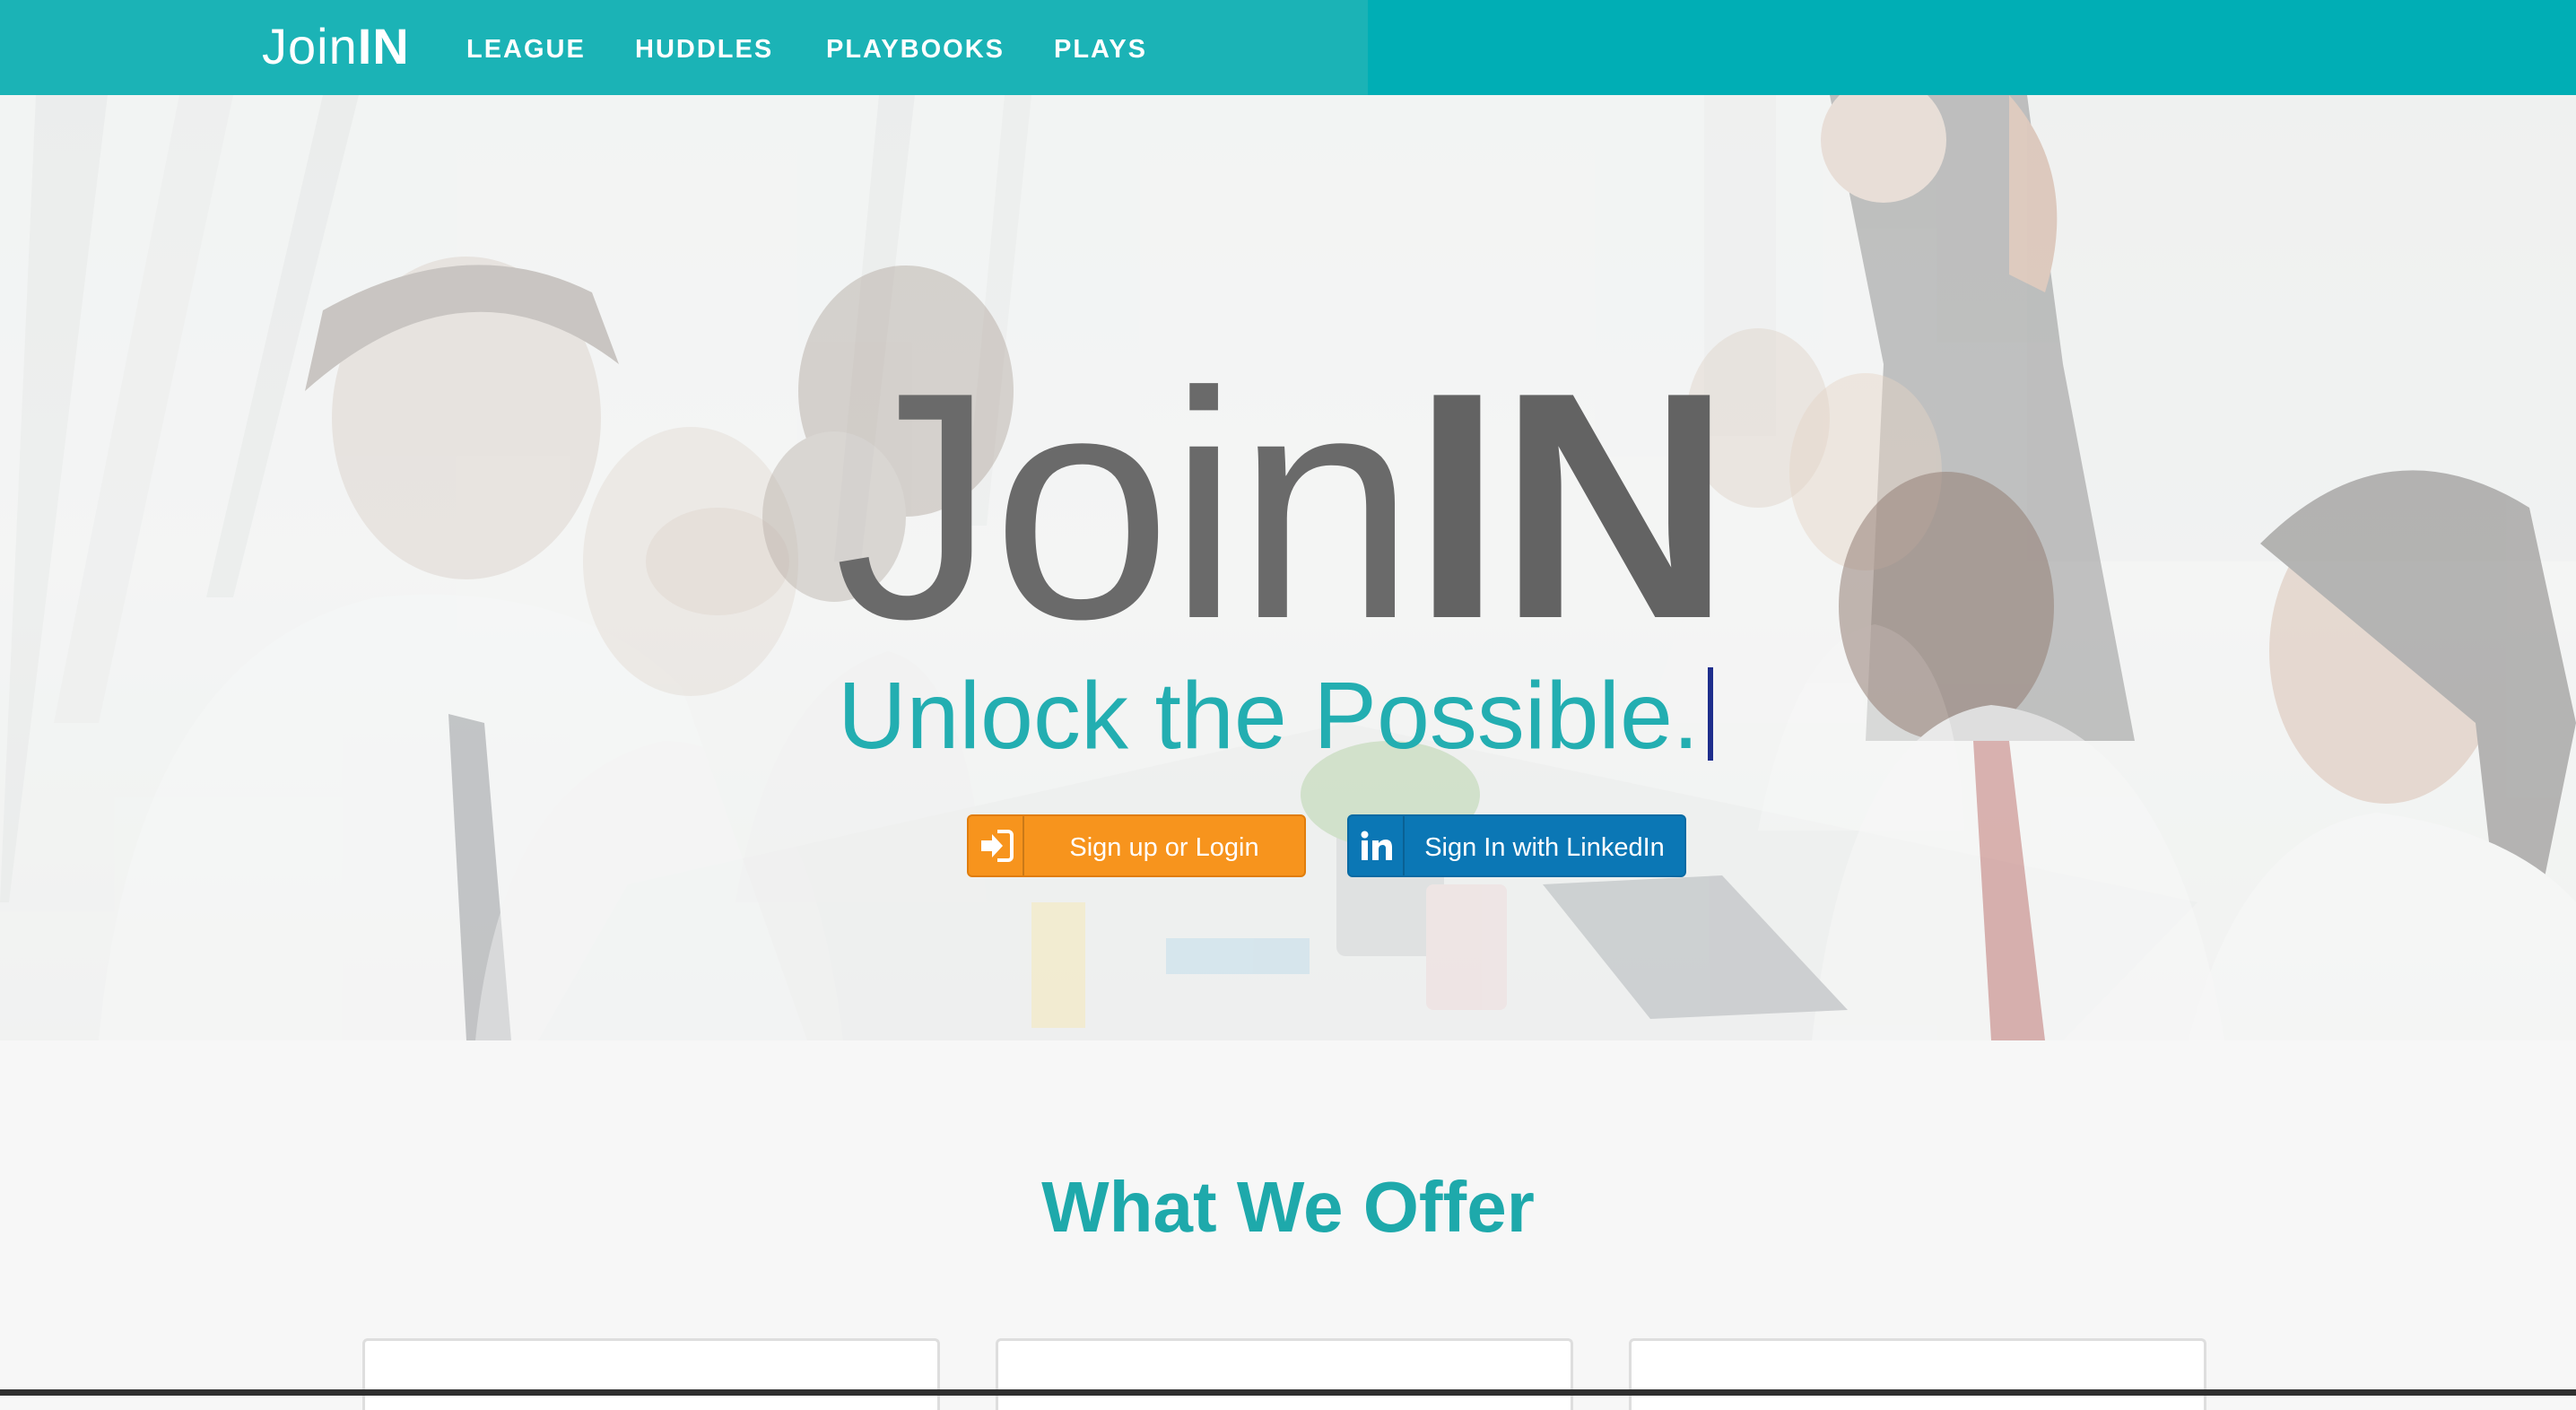 The width and height of the screenshot is (2576, 1410). Describe the element at coordinates (996, 845) in the screenshot. I see `sign-in-icon` at that location.